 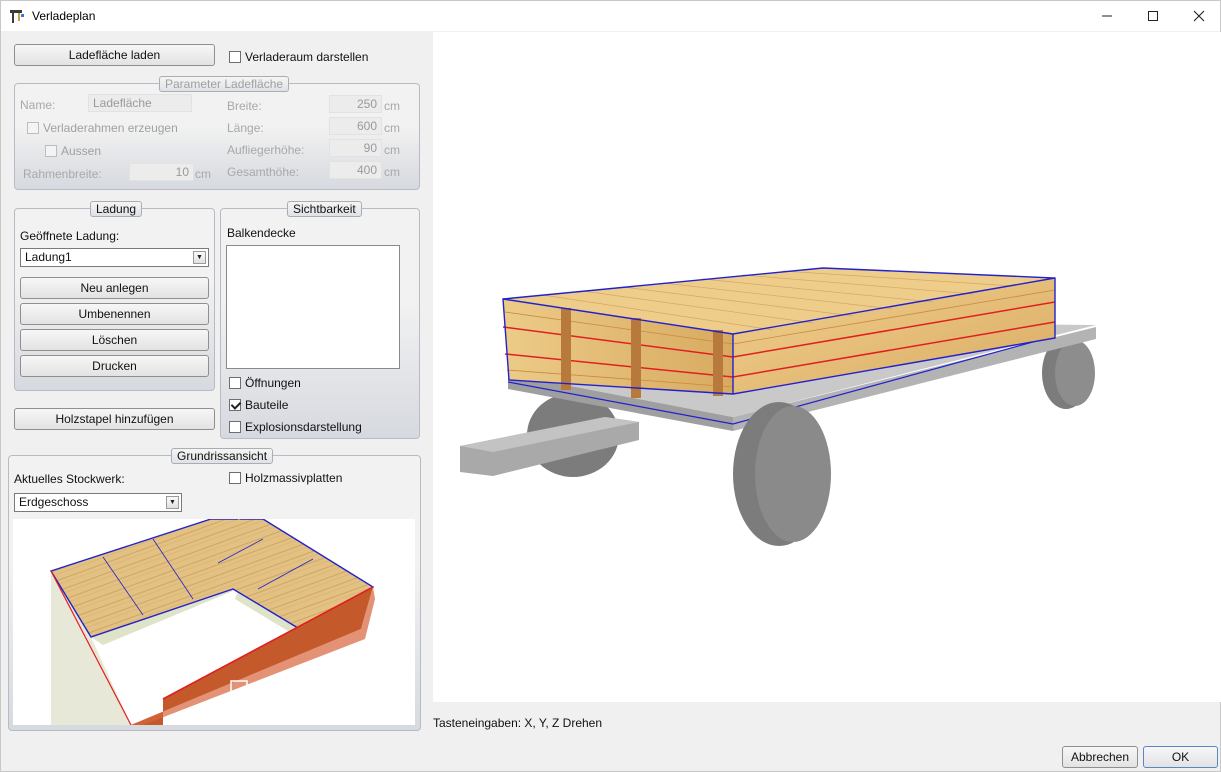 What do you see at coordinates (17, 16) in the screenshot?
I see `app-icon` at bounding box center [17, 16].